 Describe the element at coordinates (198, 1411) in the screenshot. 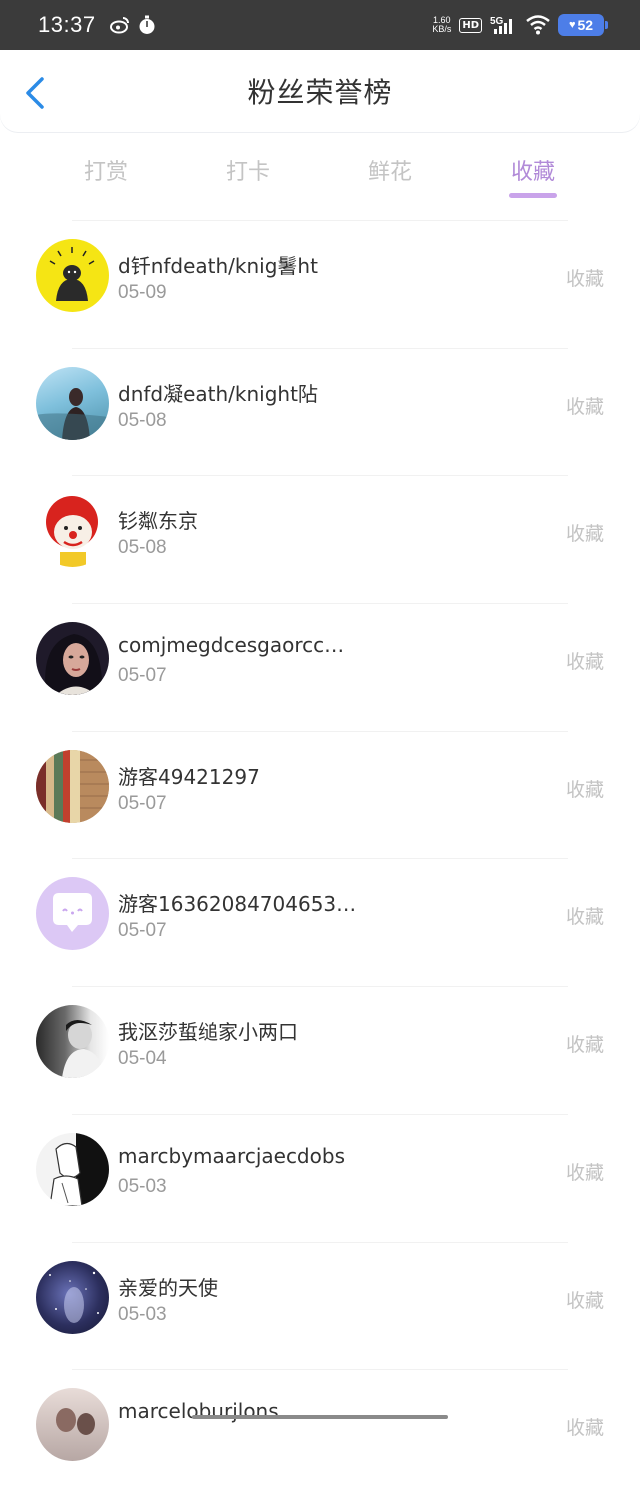

I see `nickname: marceloburjlons` at that location.